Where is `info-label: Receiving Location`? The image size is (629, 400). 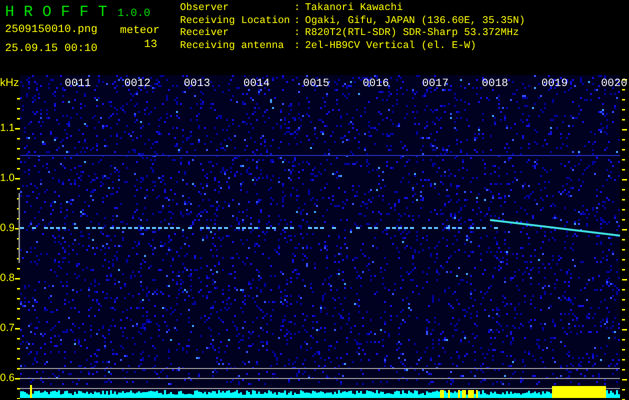
info-label: Receiving Location is located at coordinates (236, 22).